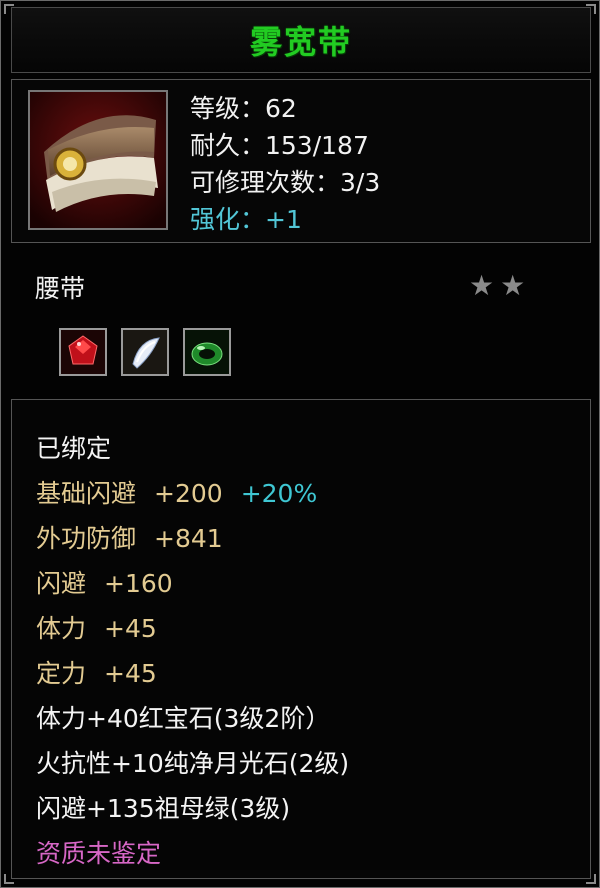 The width and height of the screenshot is (600, 888). What do you see at coordinates (285, 182) in the screenshot?
I see `repair-count-stat: 可修理次数：3/3` at bounding box center [285, 182].